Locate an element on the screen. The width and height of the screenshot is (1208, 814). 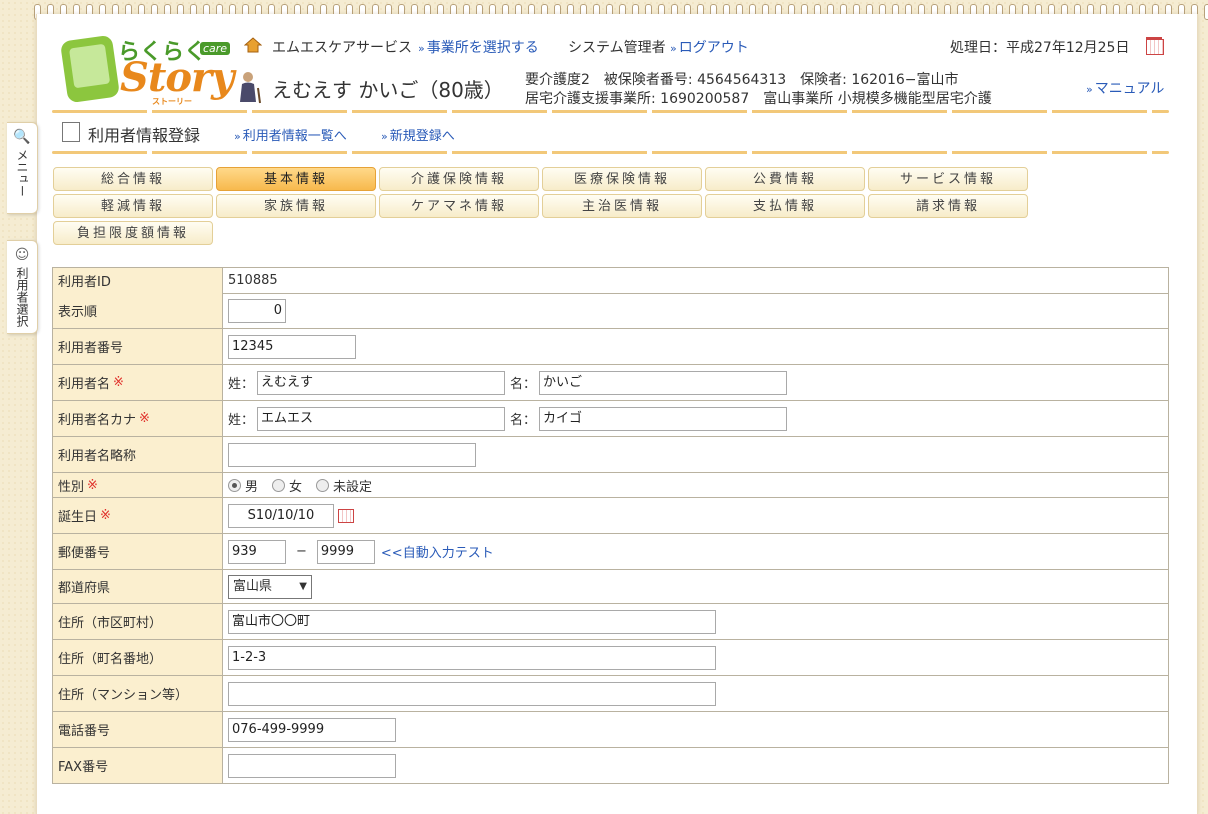
home-icon is located at coordinates (253, 45).